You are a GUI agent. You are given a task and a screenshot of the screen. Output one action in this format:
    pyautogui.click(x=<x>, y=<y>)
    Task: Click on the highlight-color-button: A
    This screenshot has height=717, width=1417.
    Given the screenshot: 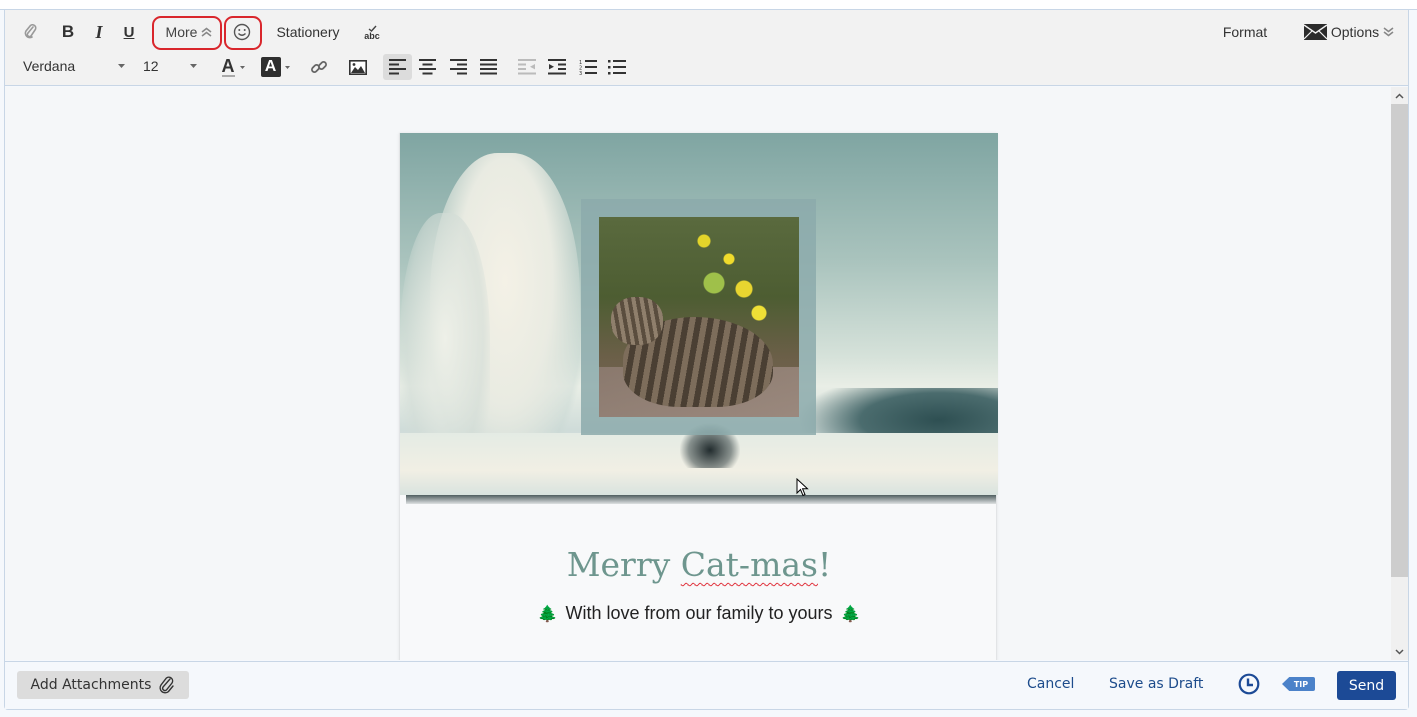 What is the action you would take?
    pyautogui.click(x=275, y=67)
    